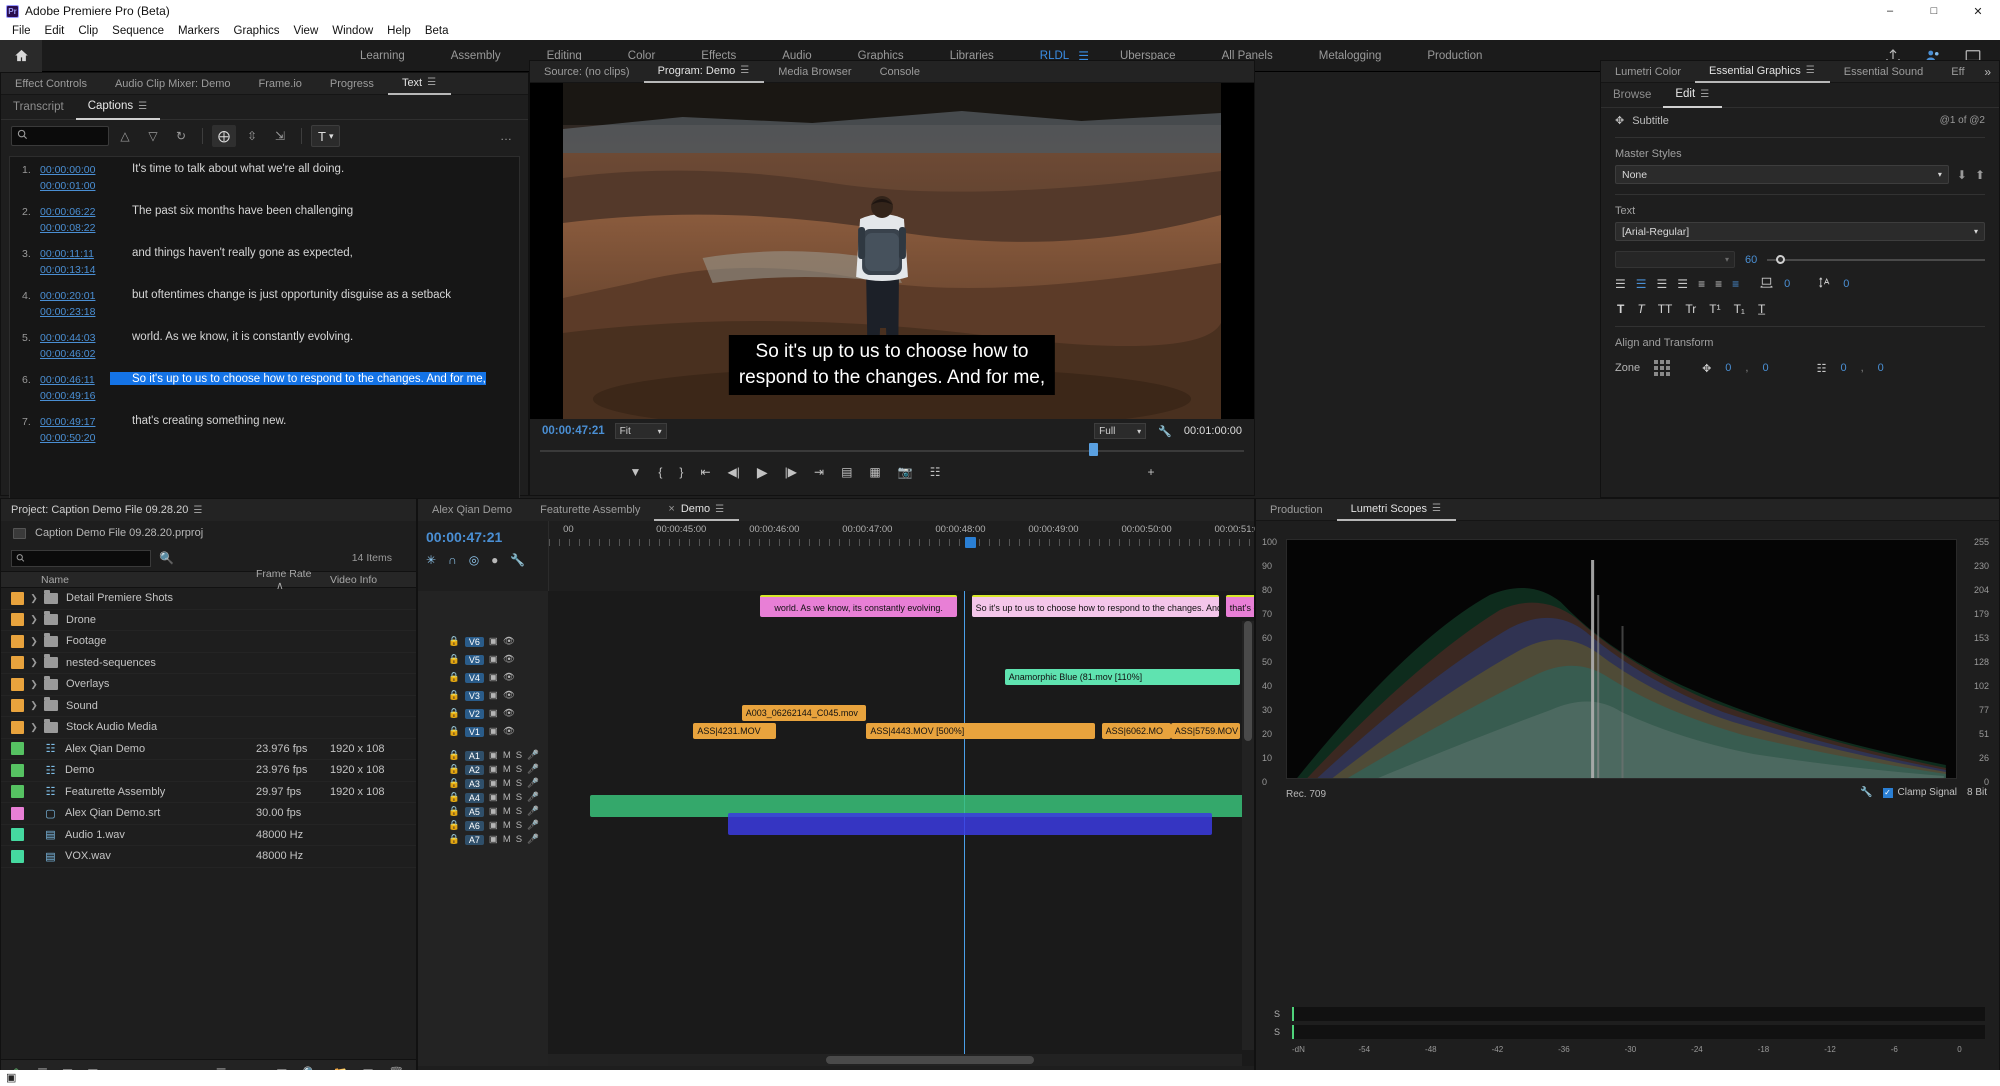  I want to click on caption-timecodes: 00:00:49:17 00:00:50:20, so click(75, 430).